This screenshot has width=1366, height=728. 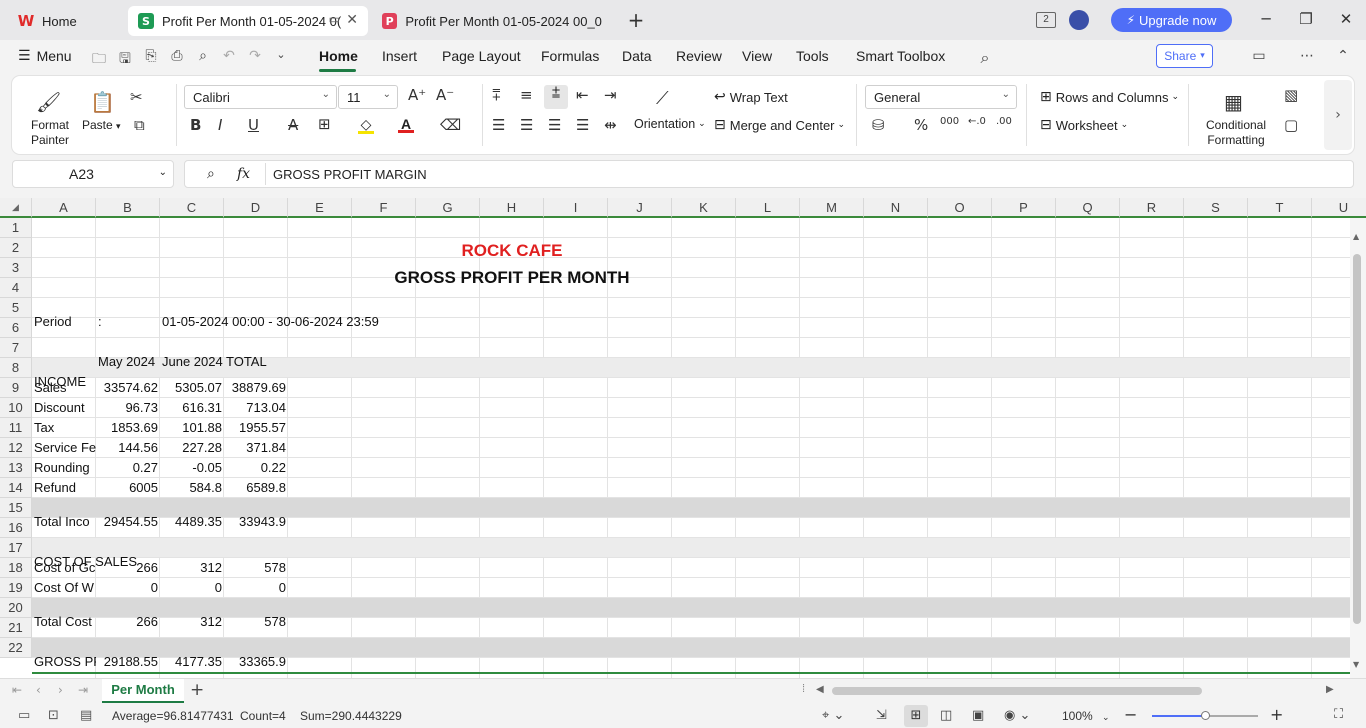 I want to click on splitter-icon: ⁞, so click(x=803, y=689).